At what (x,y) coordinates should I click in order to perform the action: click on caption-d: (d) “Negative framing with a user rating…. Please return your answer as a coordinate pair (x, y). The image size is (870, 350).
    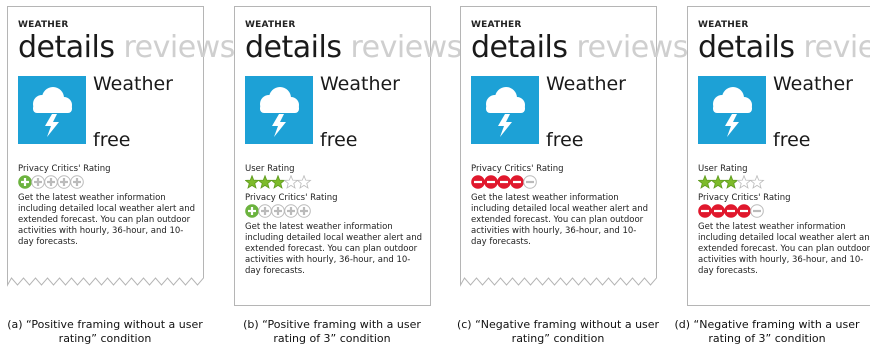
    Looking at the image, I should click on (767, 331).